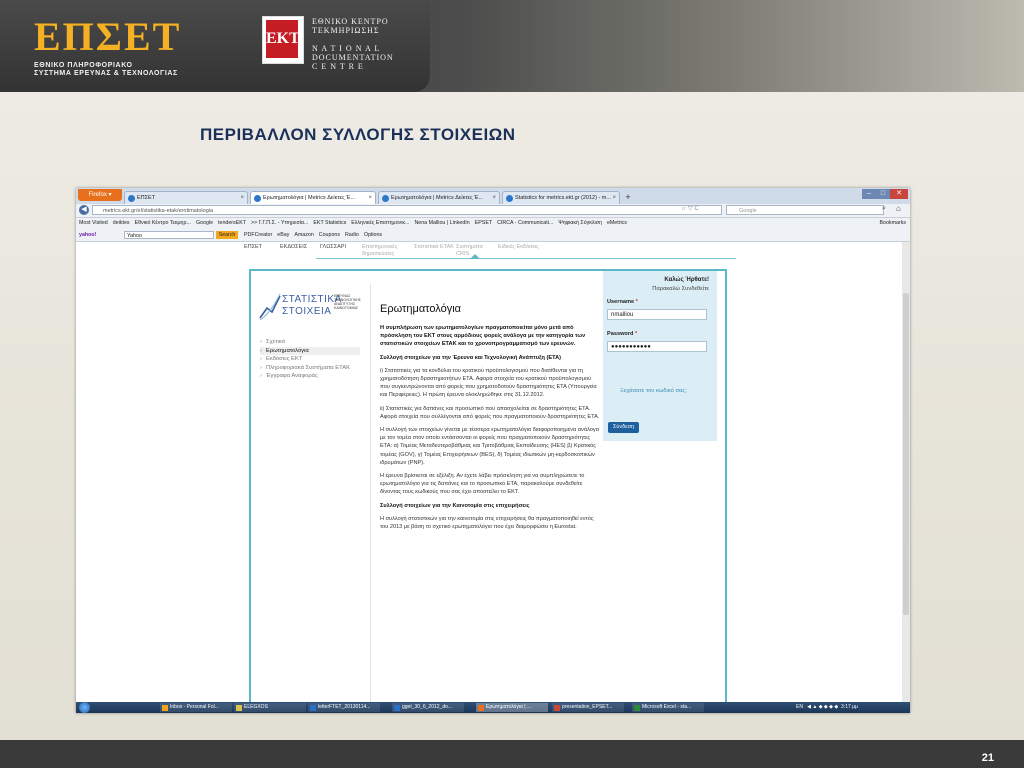  I want to click on logo-title-stoixeia: ΣΤΟΙΧΕΙΑ, so click(307, 311).